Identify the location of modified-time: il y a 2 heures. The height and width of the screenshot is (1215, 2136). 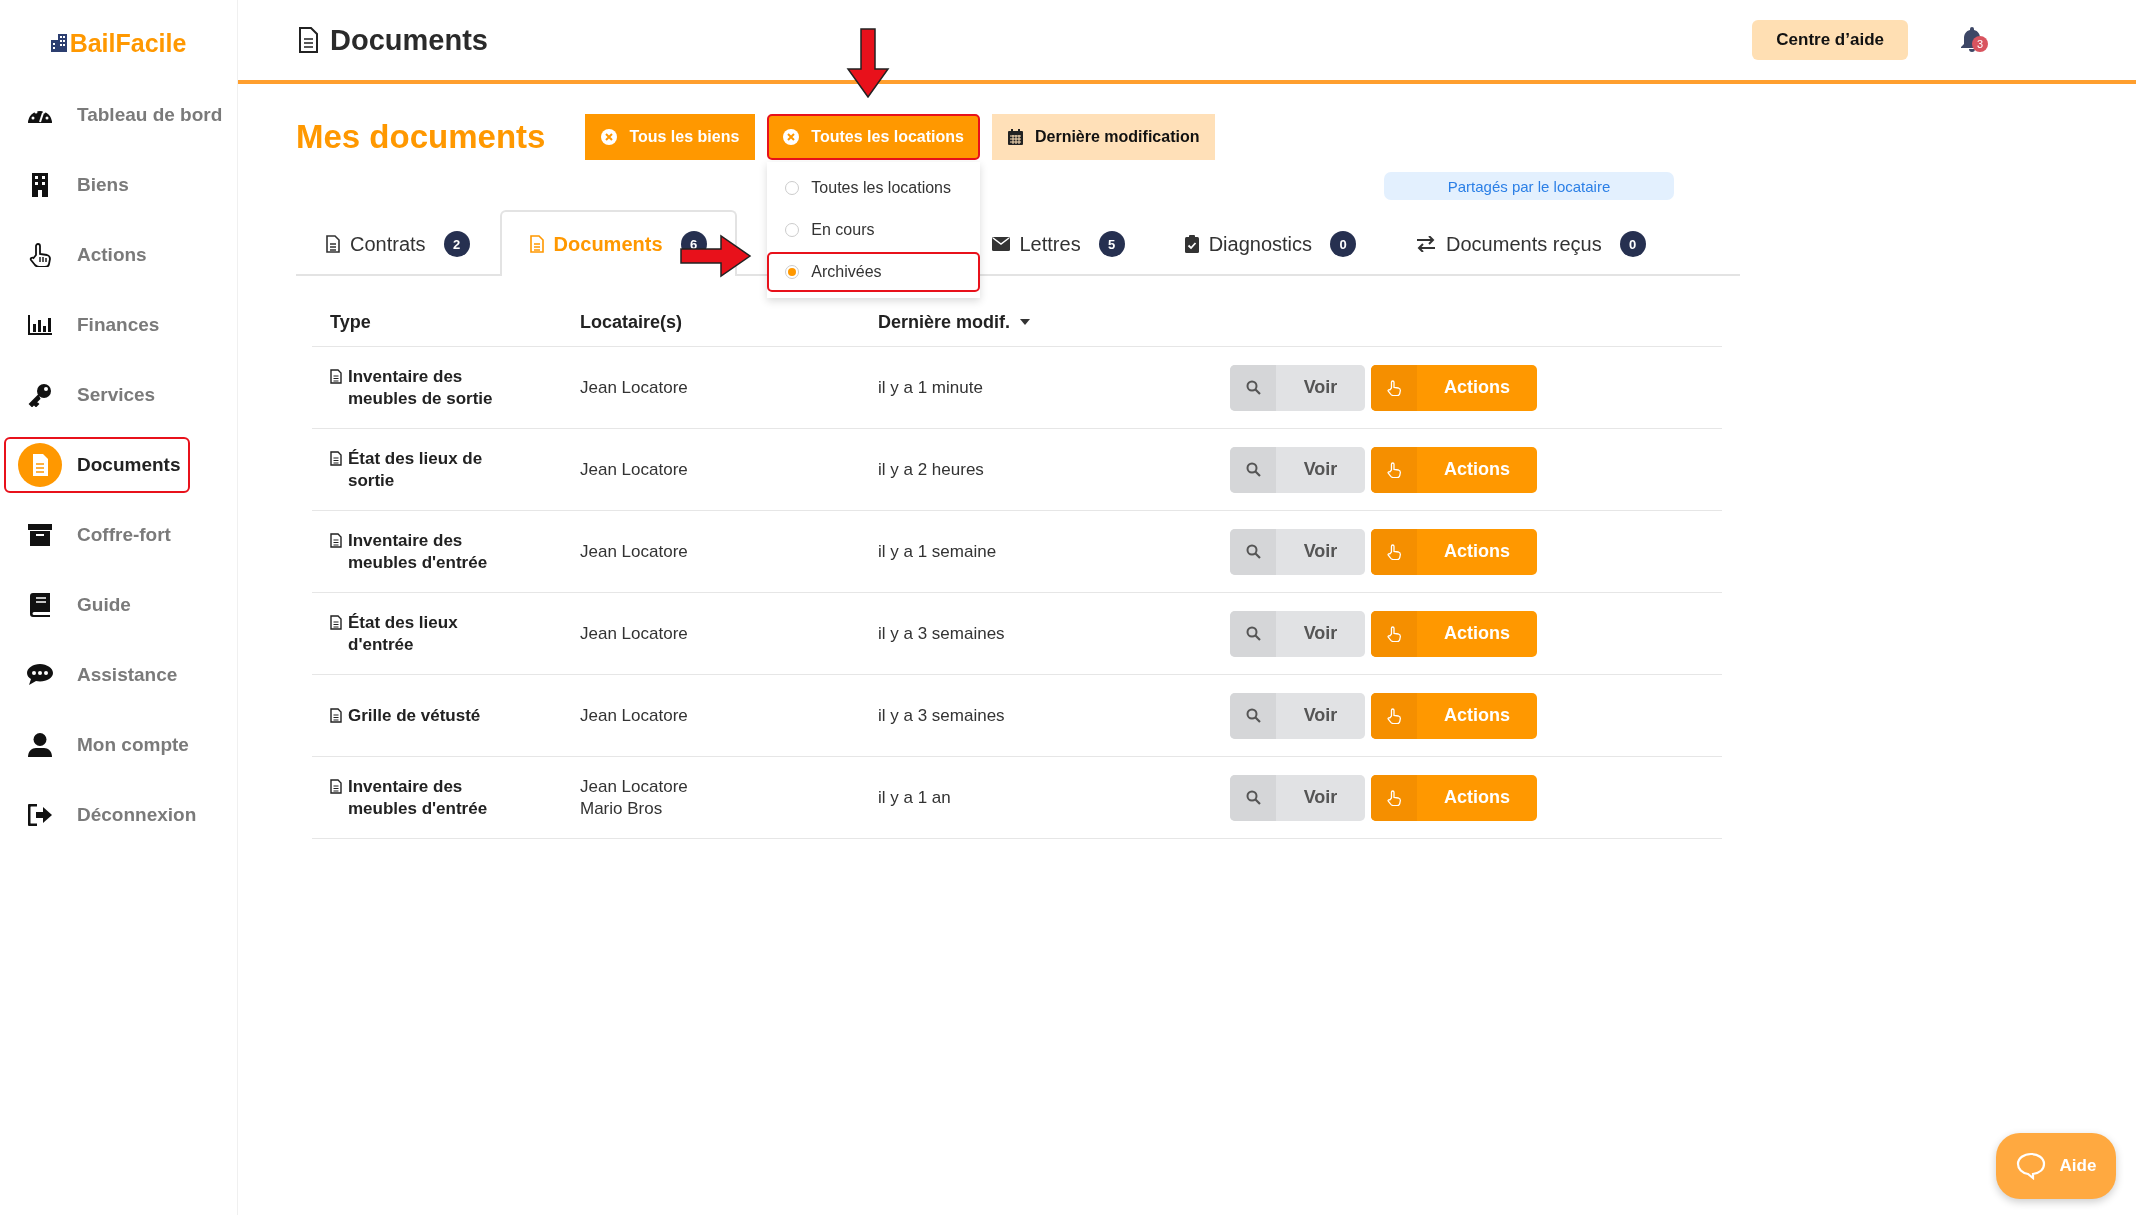
(931, 469).